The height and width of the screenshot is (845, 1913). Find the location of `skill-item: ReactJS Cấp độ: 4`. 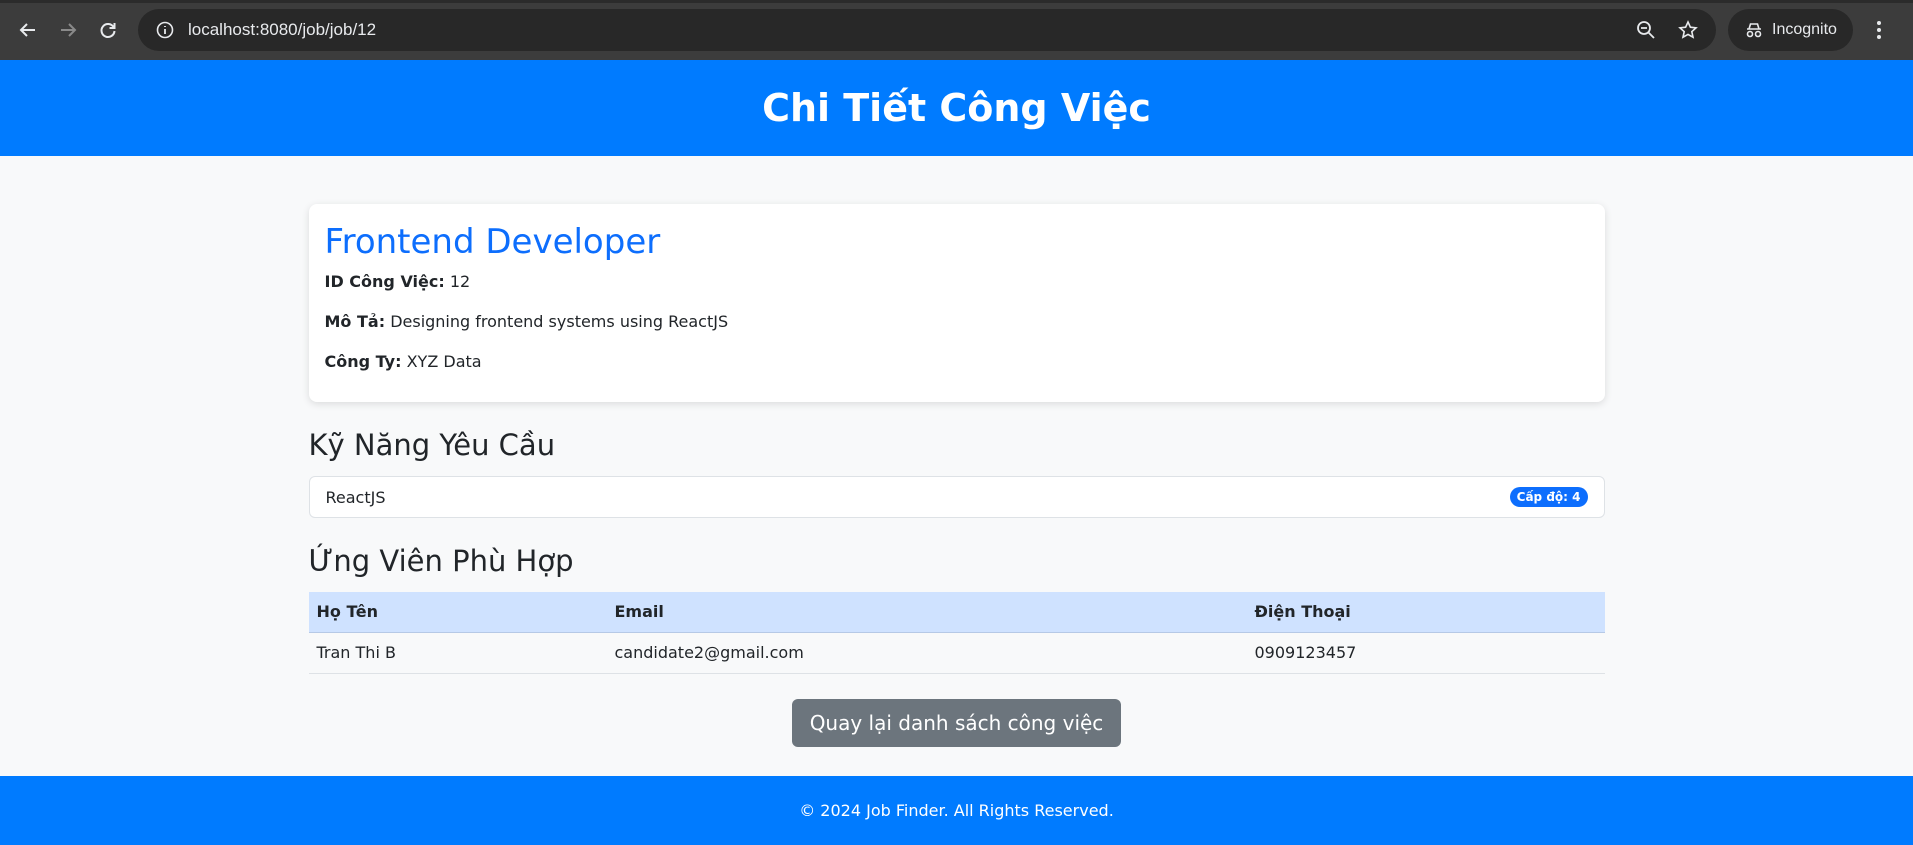

skill-item: ReactJS Cấp độ: 4 is located at coordinates (956, 497).